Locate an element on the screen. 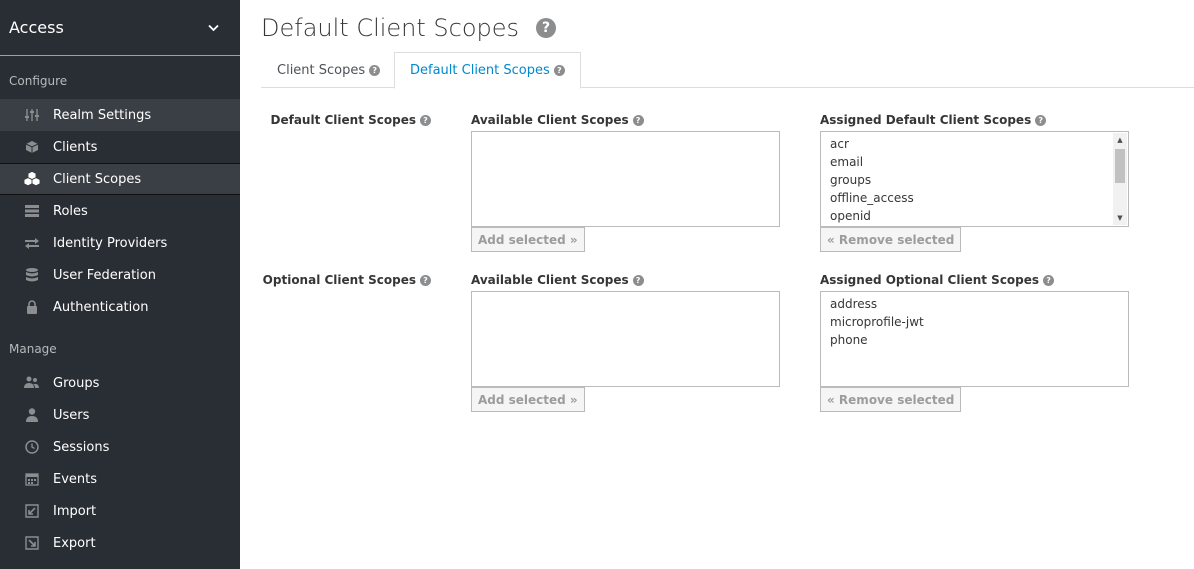  cube-icon is located at coordinates (32, 147).